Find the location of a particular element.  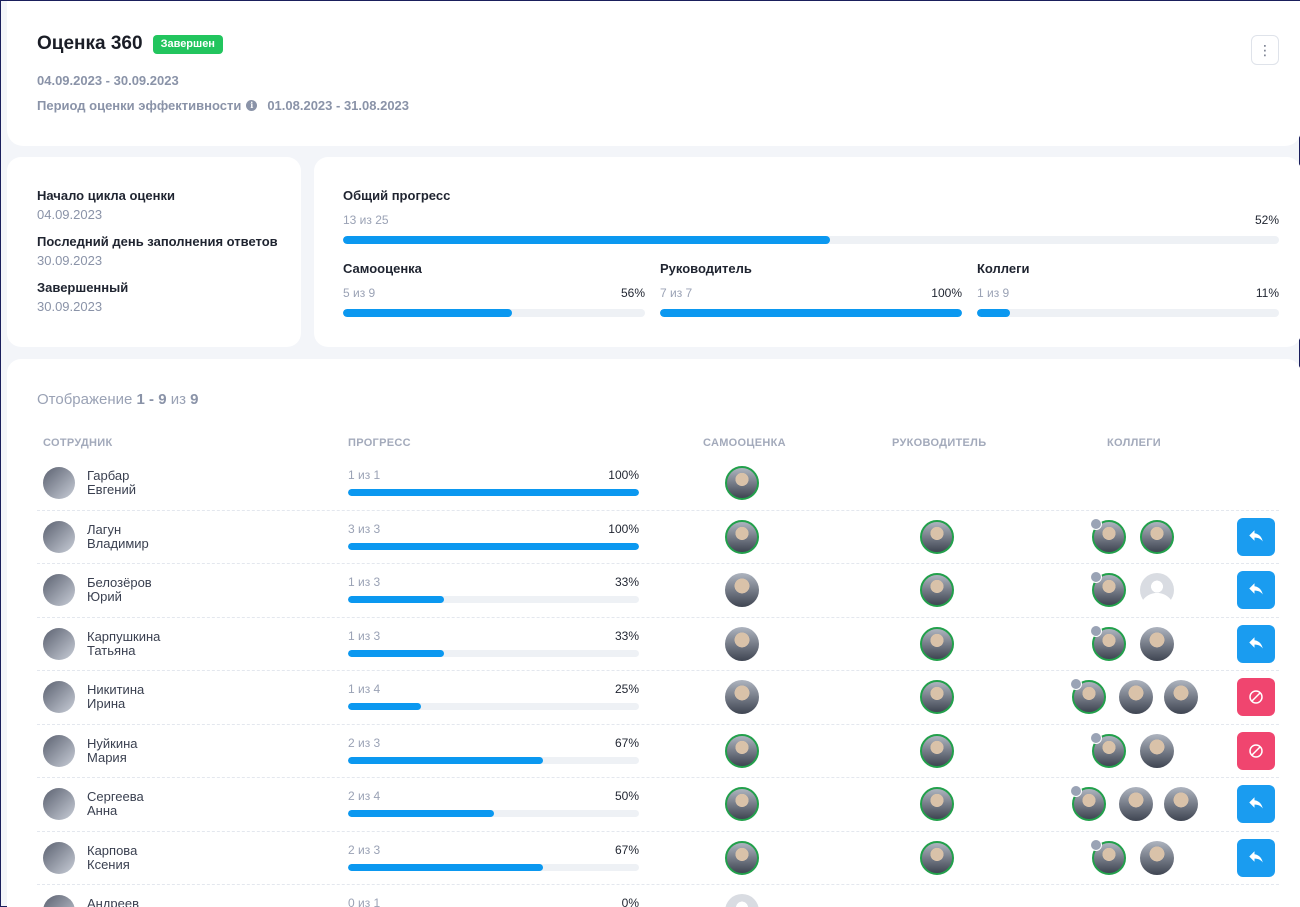

employee-first-name: Юрий is located at coordinates (104, 596).